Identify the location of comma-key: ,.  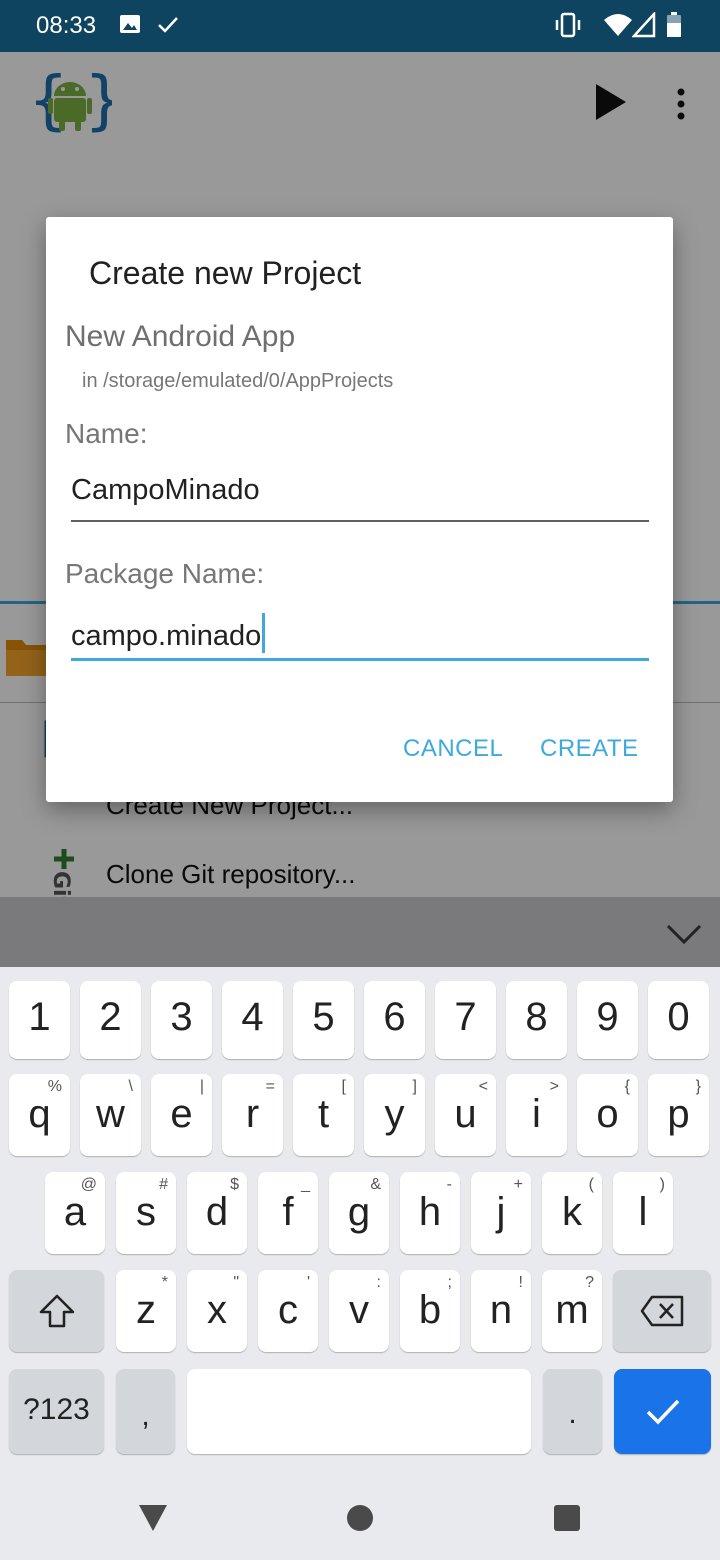
(145, 1411).